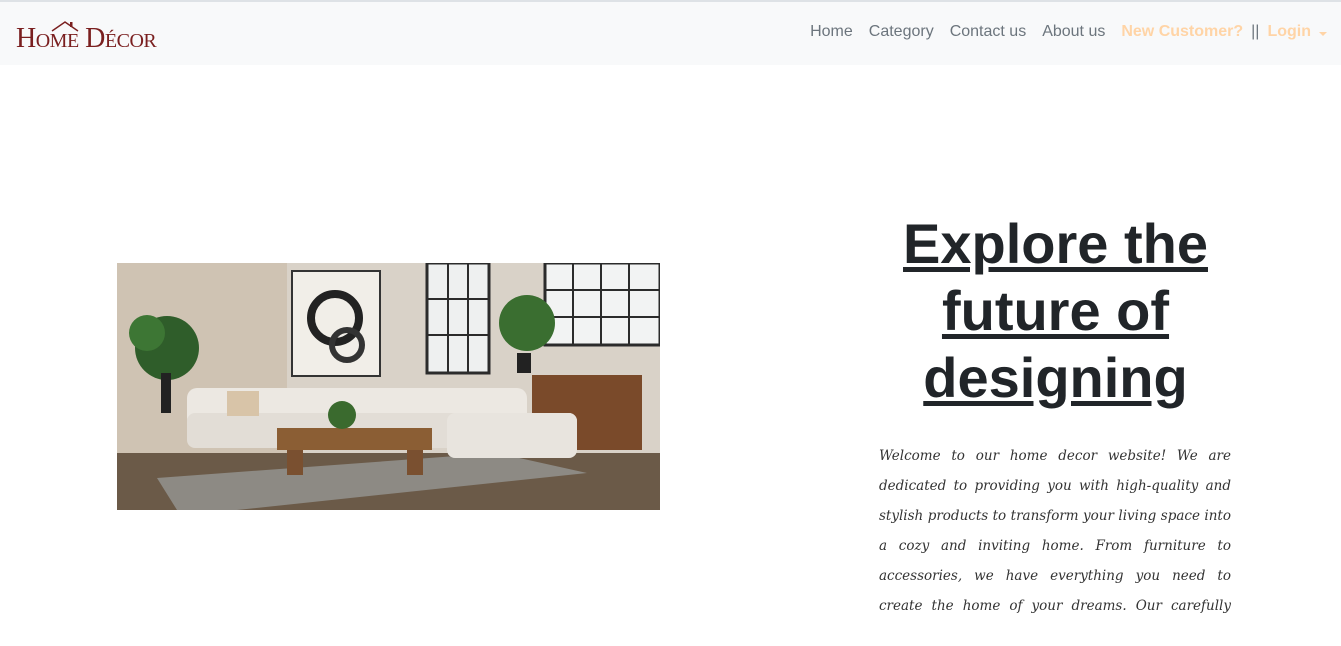  What do you see at coordinates (1182, 32) in the screenshot?
I see `new-customer-link: New Customer?` at bounding box center [1182, 32].